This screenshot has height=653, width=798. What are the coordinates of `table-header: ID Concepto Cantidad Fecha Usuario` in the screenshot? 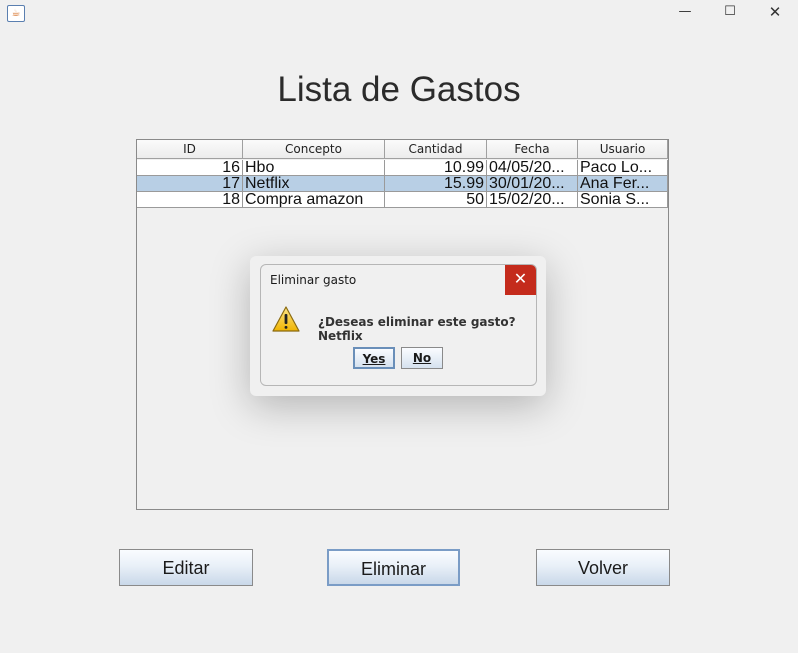 It's located at (402, 150).